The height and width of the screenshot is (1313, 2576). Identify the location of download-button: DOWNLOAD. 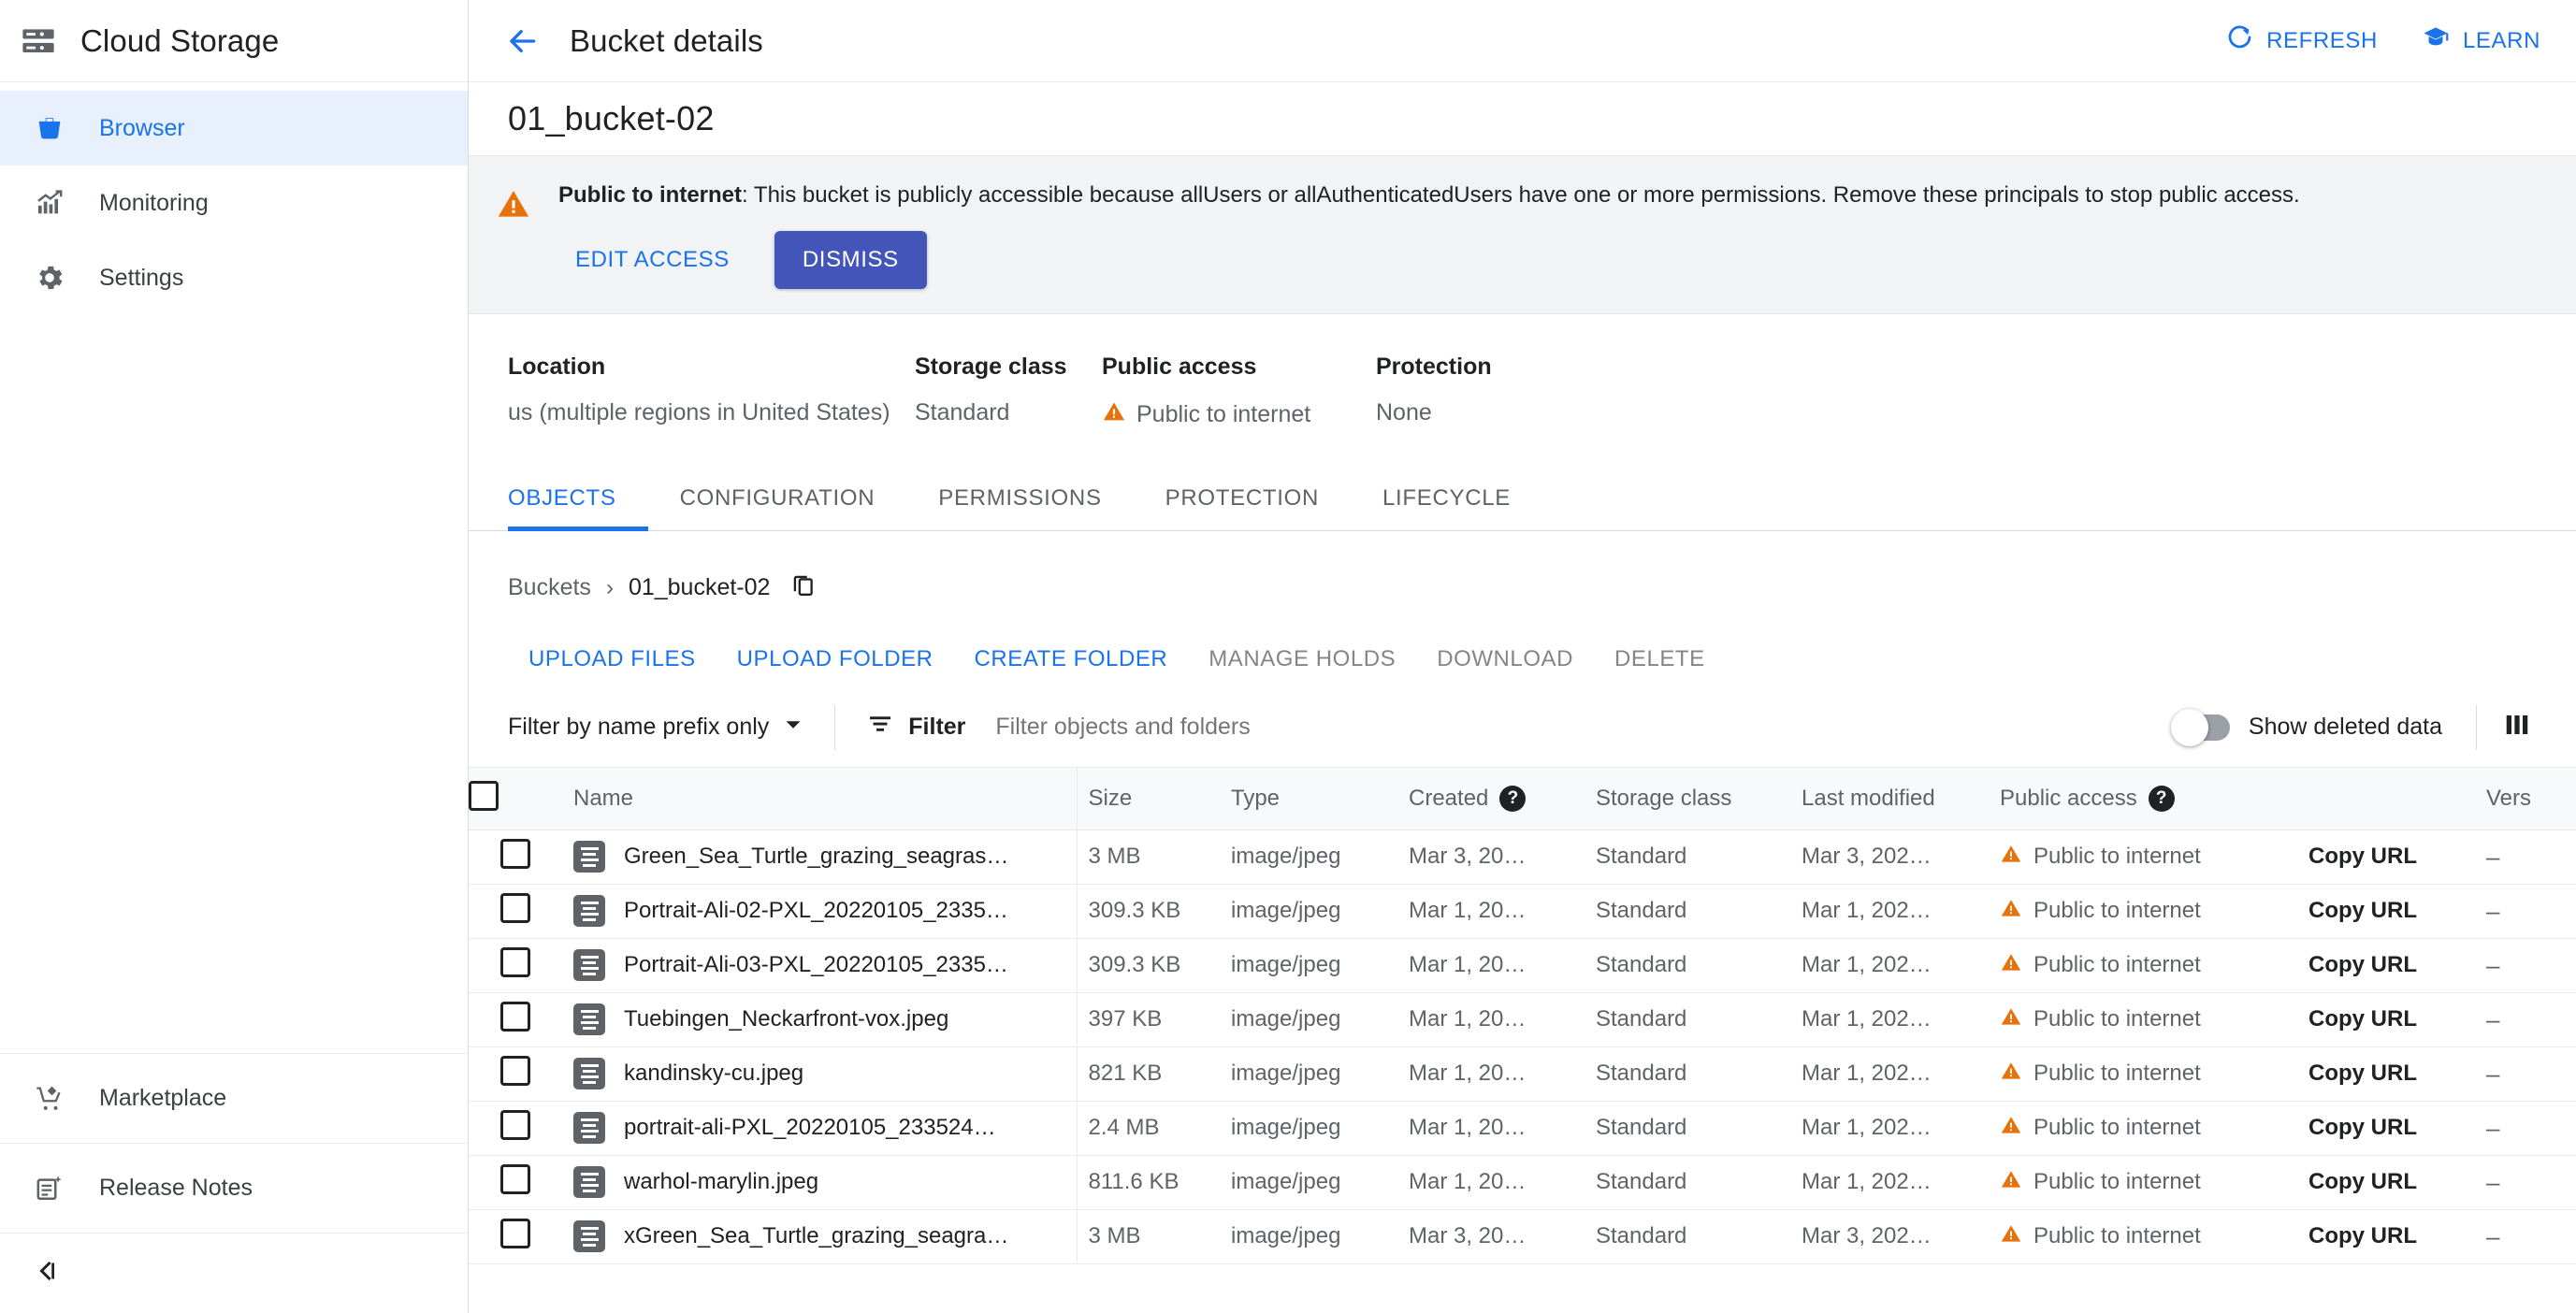
(1505, 659).